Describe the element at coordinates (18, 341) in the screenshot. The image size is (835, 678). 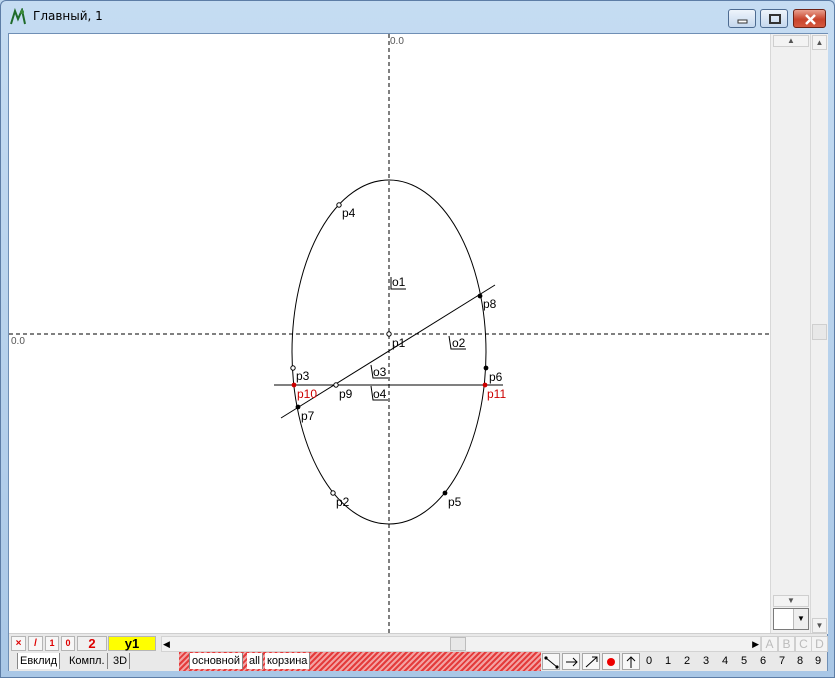
I see `x-origin-label: 0.0` at that location.